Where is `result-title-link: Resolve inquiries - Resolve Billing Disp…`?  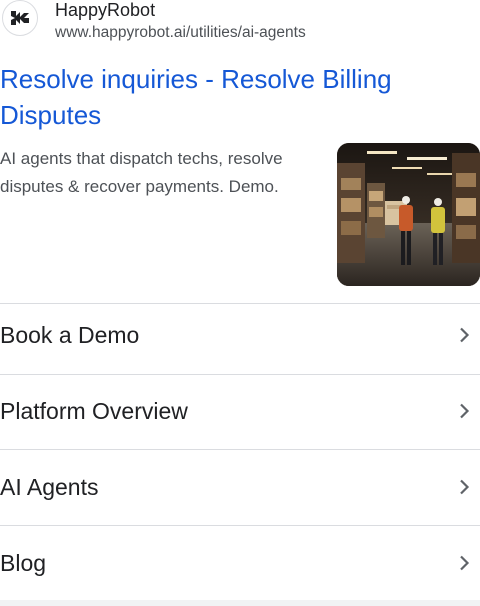
result-title-link: Resolve inquiries - Resolve Billing Disp… is located at coordinates (235, 97).